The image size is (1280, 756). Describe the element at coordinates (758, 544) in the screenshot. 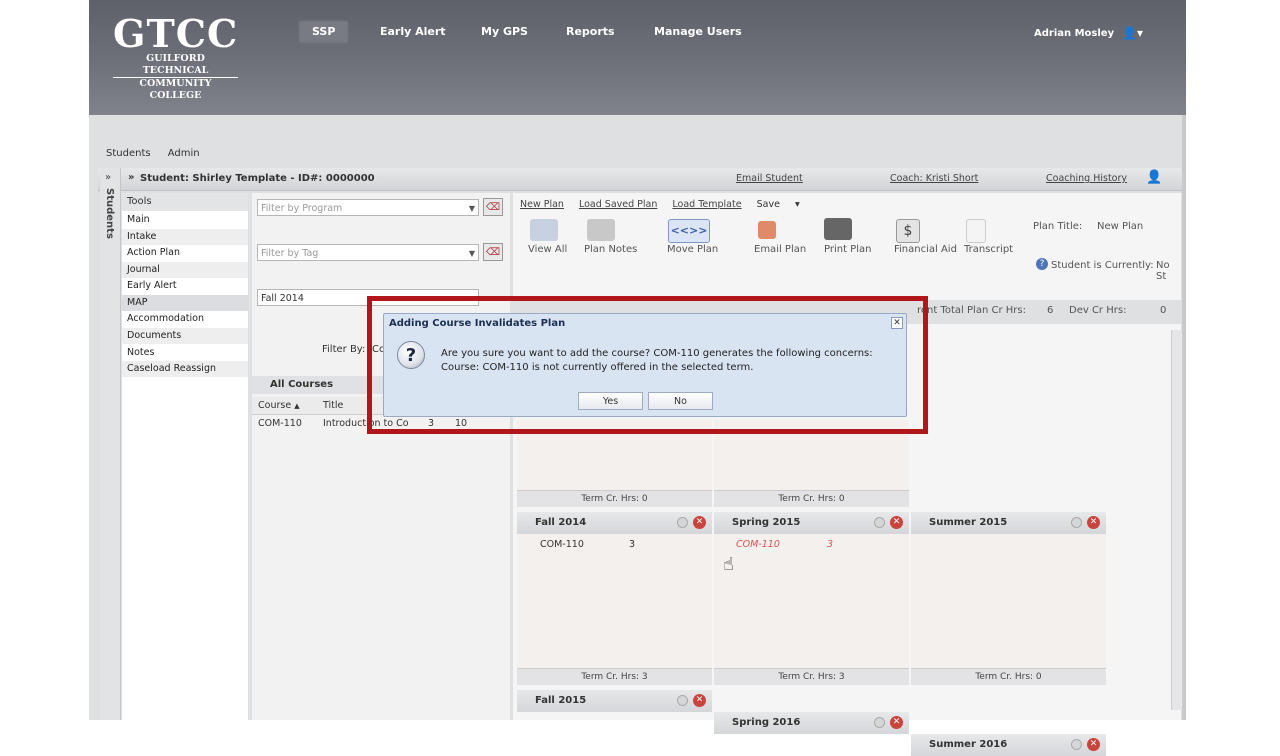

I see `term-course-invalid: COM-110` at that location.